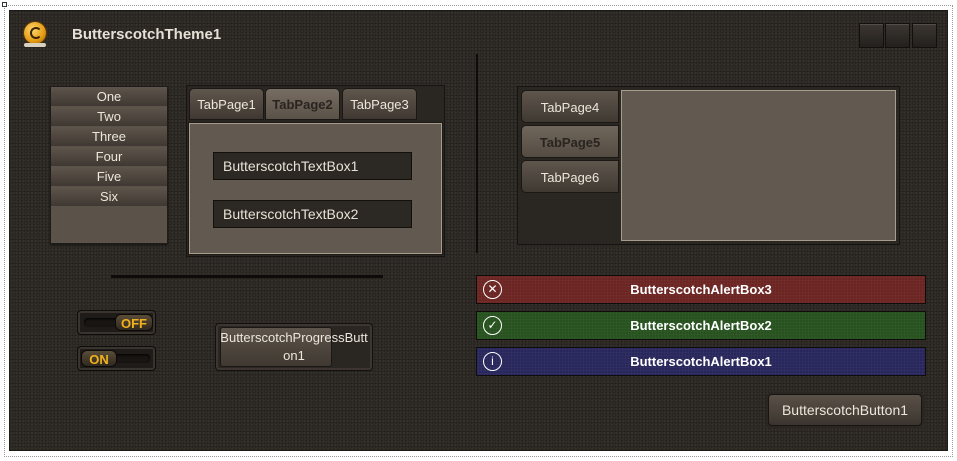 This screenshot has width=957, height=461. I want to click on tab-tabpage2: TabPage2, so click(302, 104).